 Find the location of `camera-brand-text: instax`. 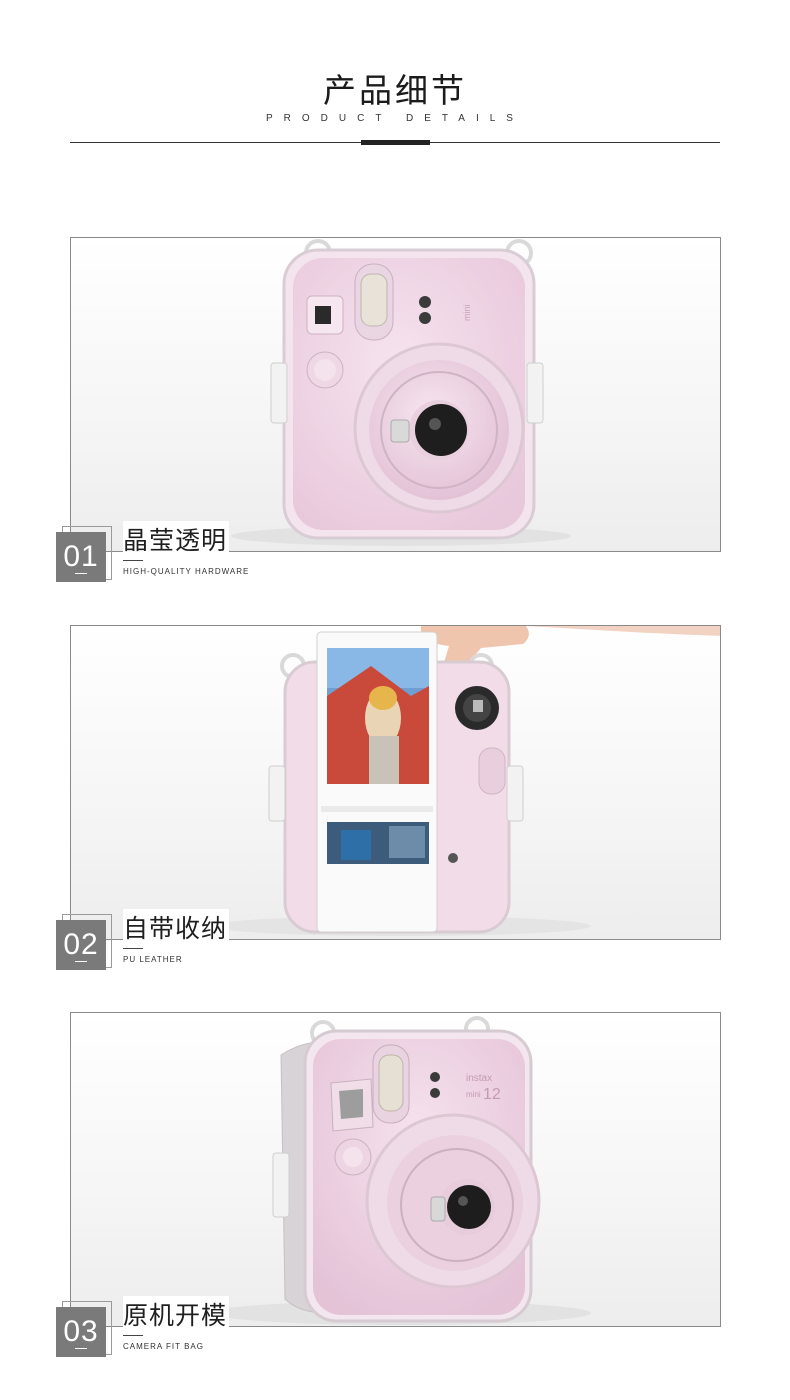

camera-brand-text: instax is located at coordinates (479, 1078).